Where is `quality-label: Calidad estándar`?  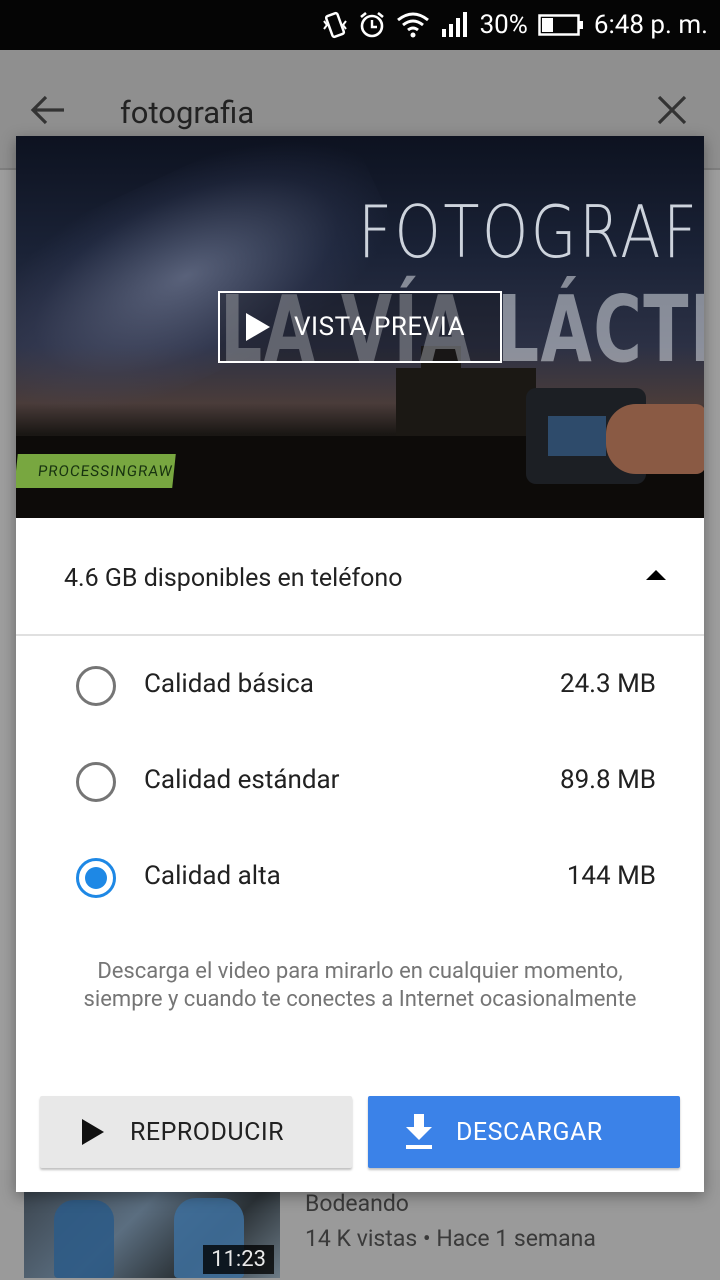 quality-label: Calidad estándar is located at coordinates (242, 780).